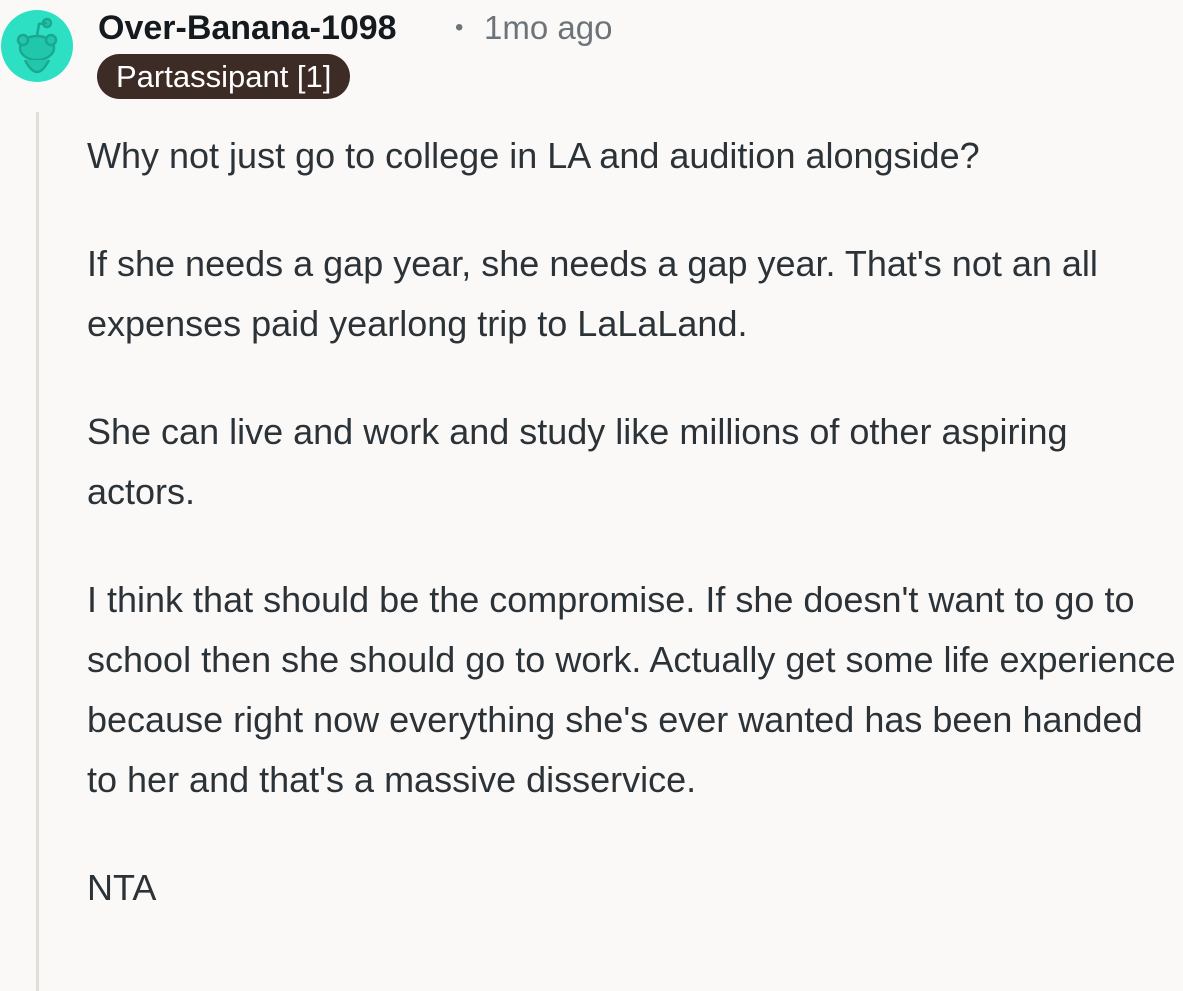 This screenshot has width=1183, height=991. I want to click on snoo-avatar-icon, so click(37, 45).